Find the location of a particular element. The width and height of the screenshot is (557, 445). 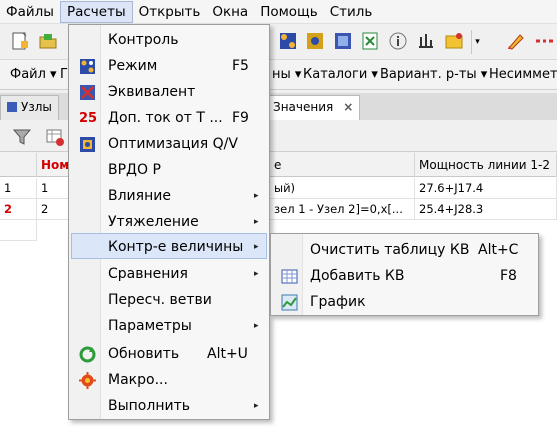

submenu-item-label: Очистить таблицу КВ is located at coordinates (390, 250).